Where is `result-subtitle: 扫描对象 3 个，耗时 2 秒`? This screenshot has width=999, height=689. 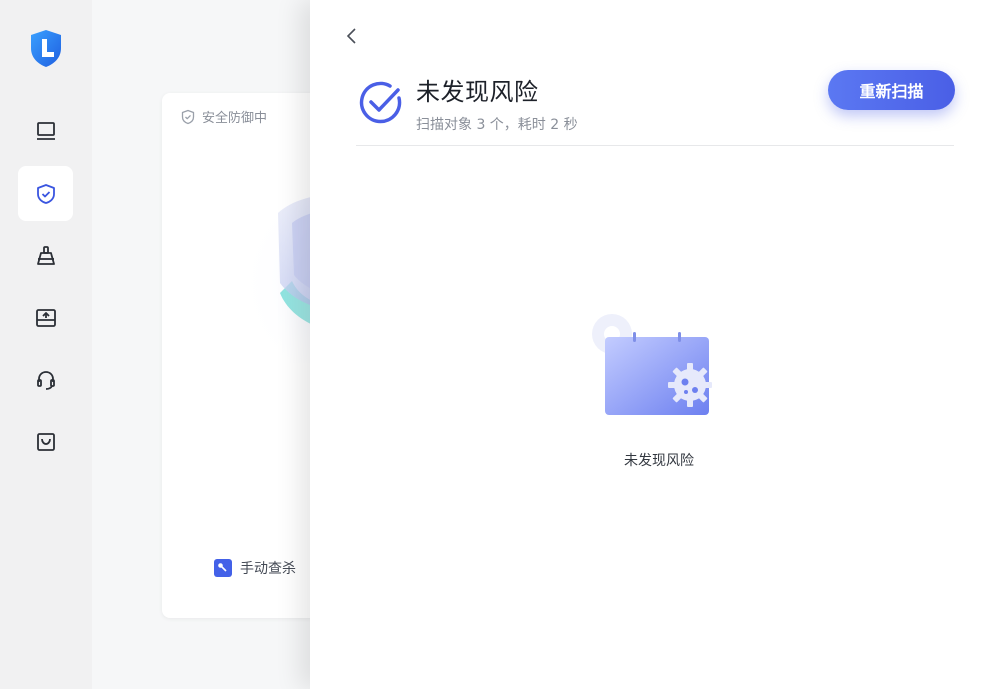 result-subtitle: 扫描对象 3 个，耗时 2 秒 is located at coordinates (497, 125).